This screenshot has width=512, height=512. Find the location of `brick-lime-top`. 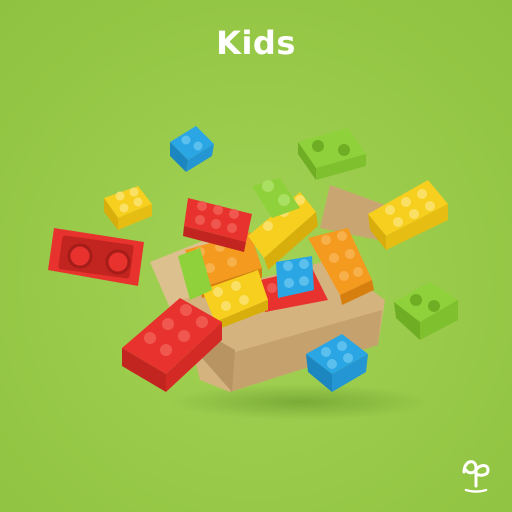

brick-lime-top is located at coordinates (332, 154).